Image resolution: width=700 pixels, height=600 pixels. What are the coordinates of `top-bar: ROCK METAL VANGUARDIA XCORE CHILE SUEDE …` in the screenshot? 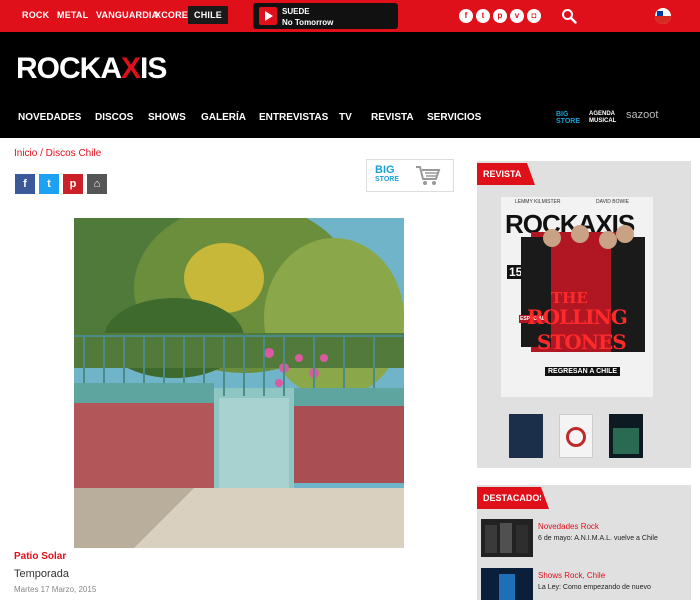 It's located at (350, 16).